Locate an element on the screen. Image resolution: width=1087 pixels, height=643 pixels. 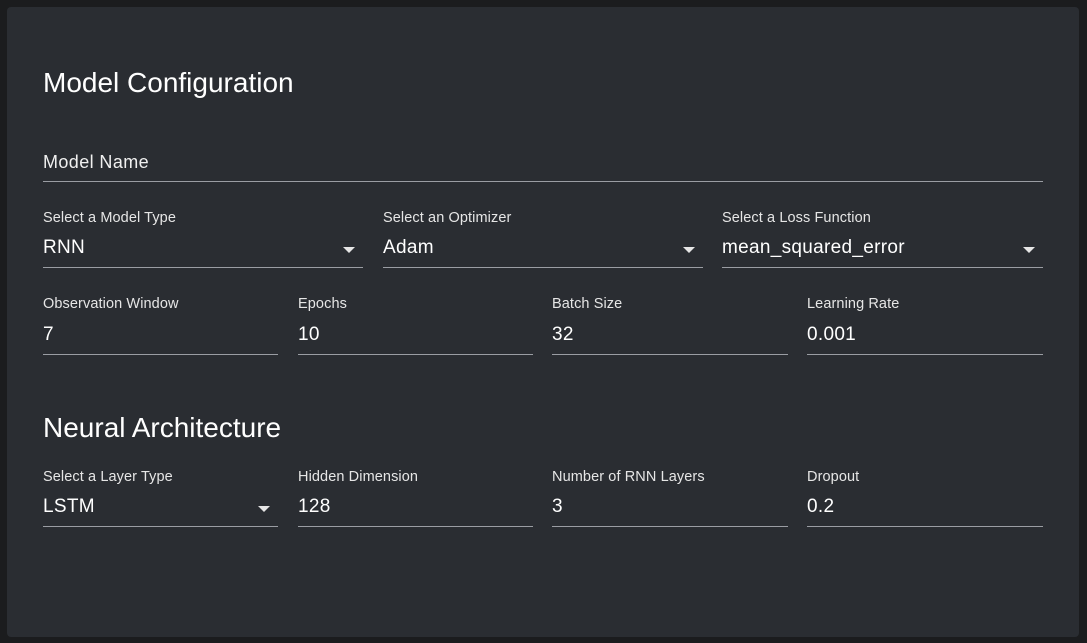
optimizer-value: Adam is located at coordinates (408, 247).